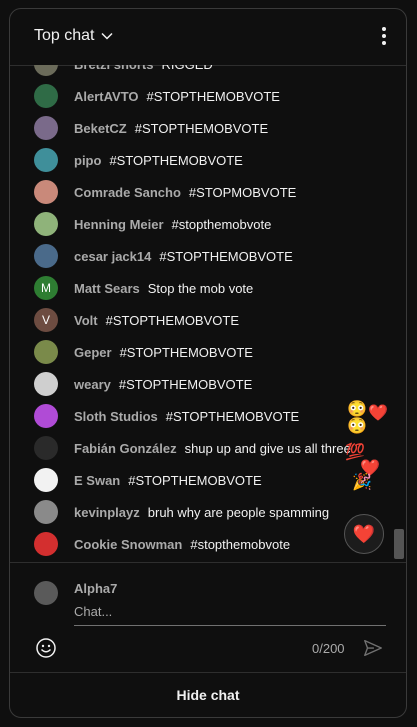 This screenshot has height=727, width=417. What do you see at coordinates (107, 288) in the screenshot?
I see `message-author: Matt Sears` at bounding box center [107, 288].